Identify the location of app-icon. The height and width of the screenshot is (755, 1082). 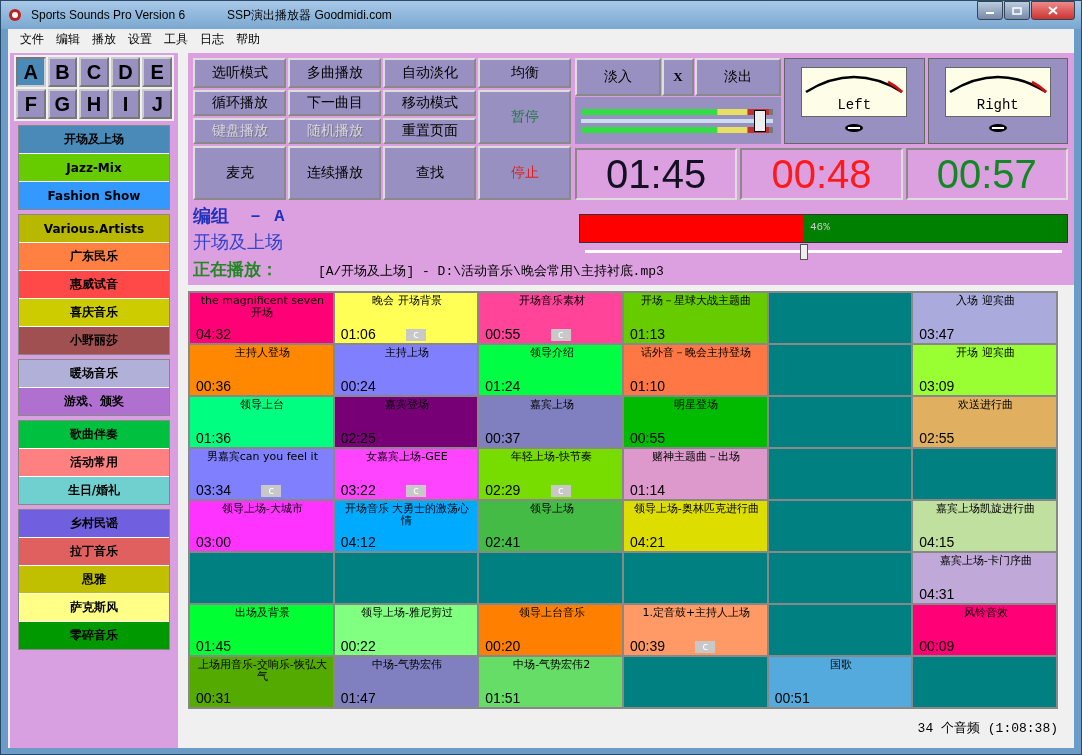
(15, 15).